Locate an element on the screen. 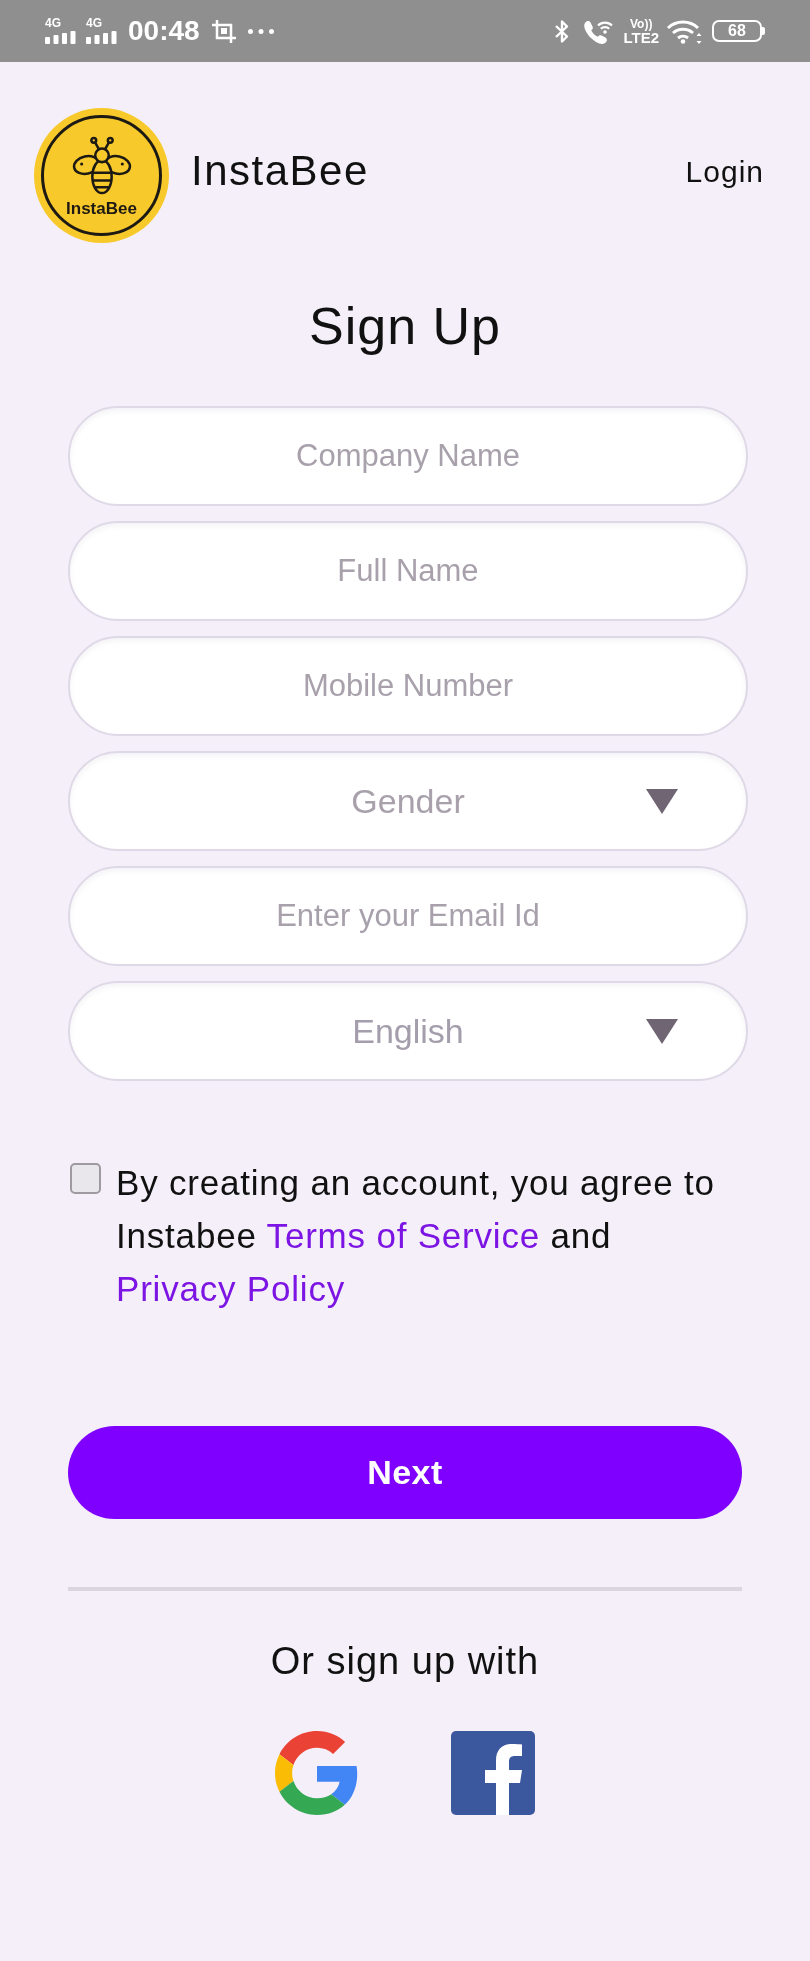 Image resolution: width=810 pixels, height=1961 pixels. crop-frame-icon is located at coordinates (223, 31).